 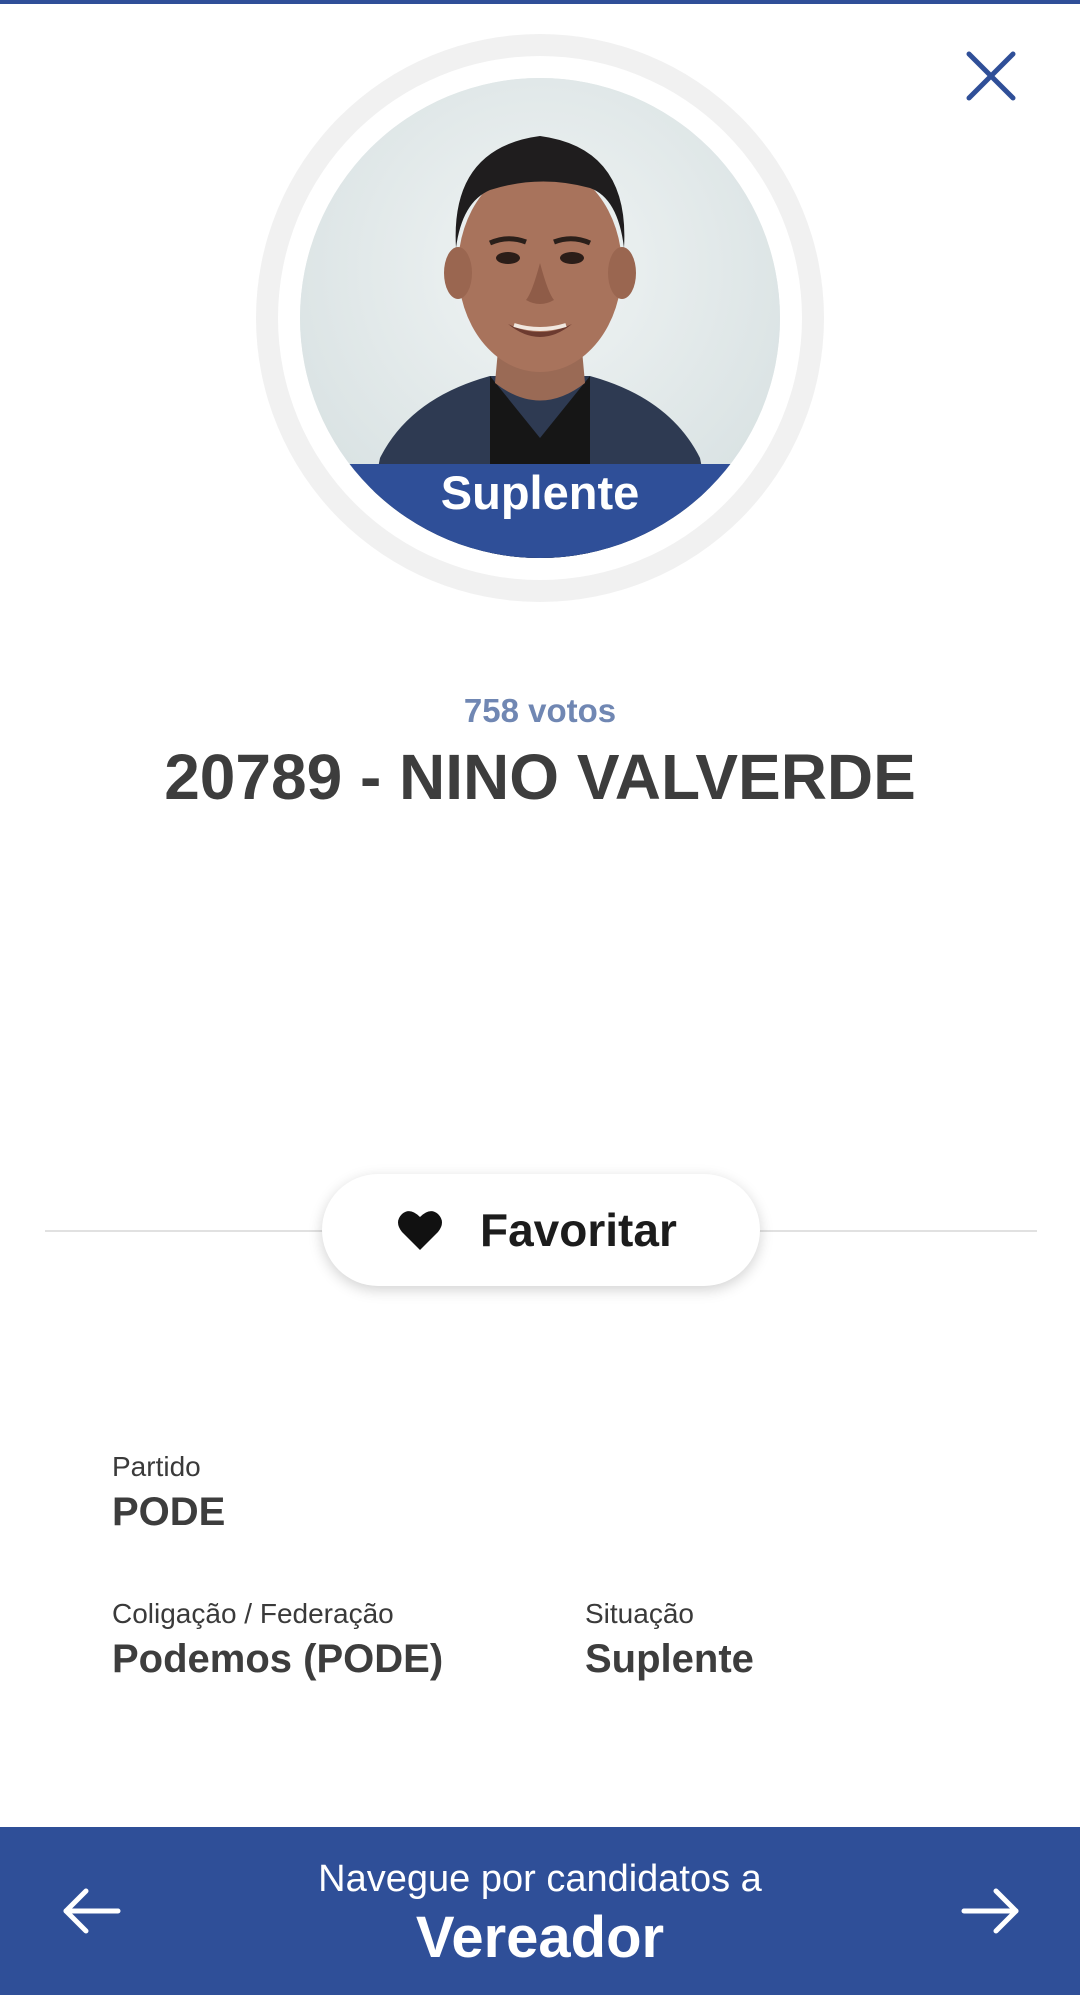 What do you see at coordinates (278, 1659) in the screenshot?
I see `coalition-value: Podemos (PODE)` at bounding box center [278, 1659].